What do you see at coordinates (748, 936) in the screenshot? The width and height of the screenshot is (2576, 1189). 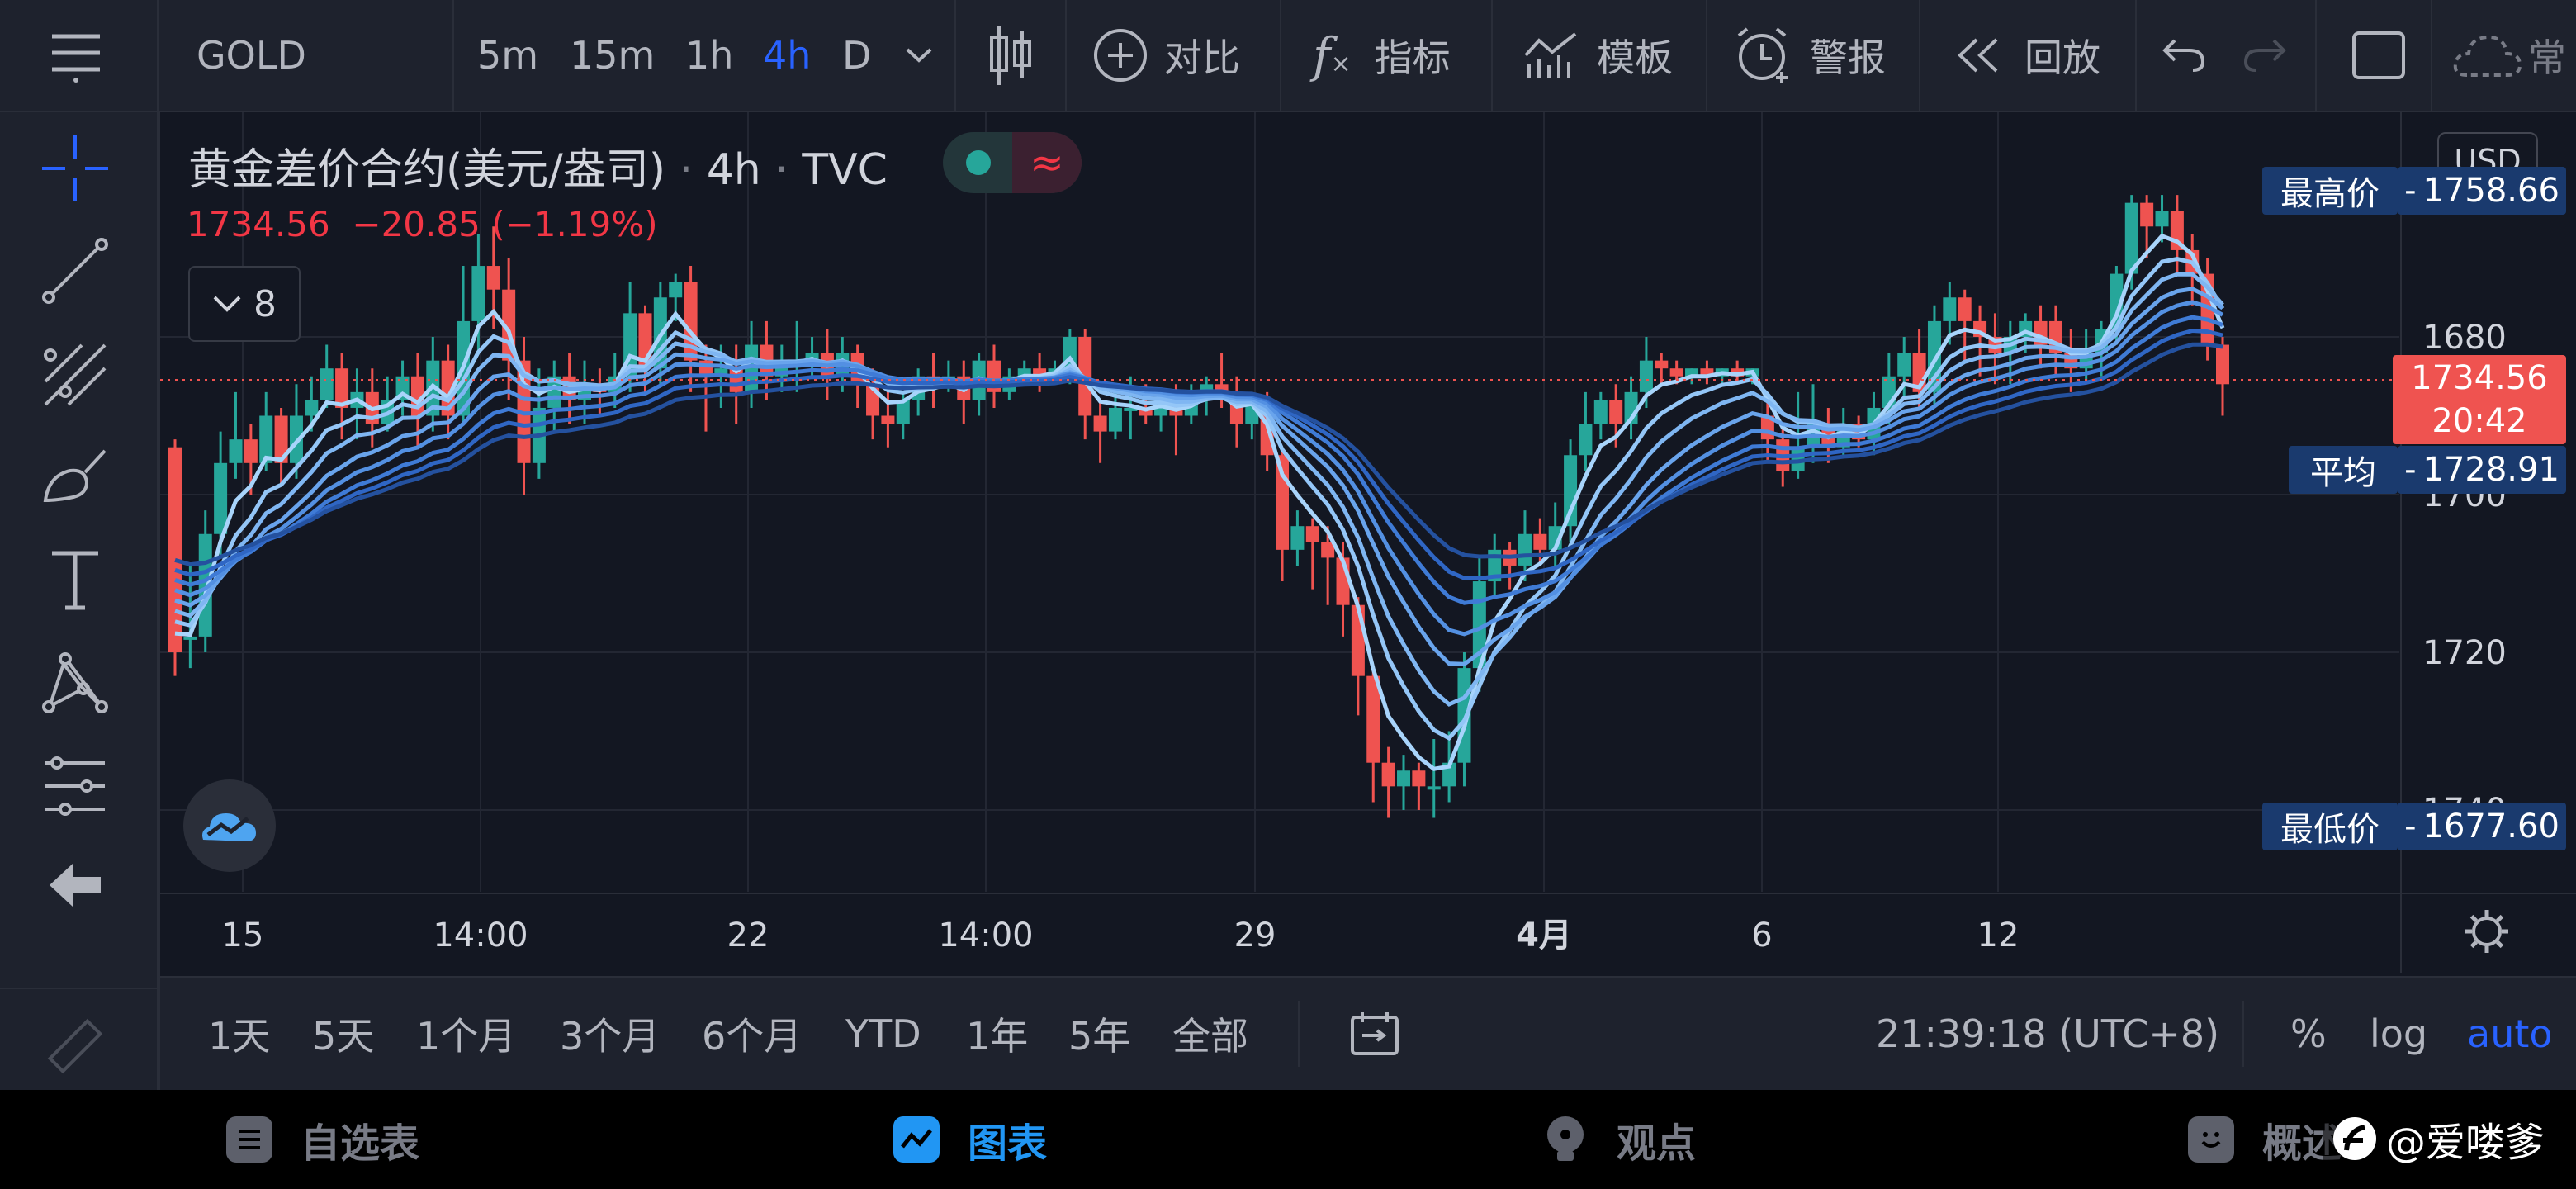 I see `time-axis-label: 22` at bounding box center [748, 936].